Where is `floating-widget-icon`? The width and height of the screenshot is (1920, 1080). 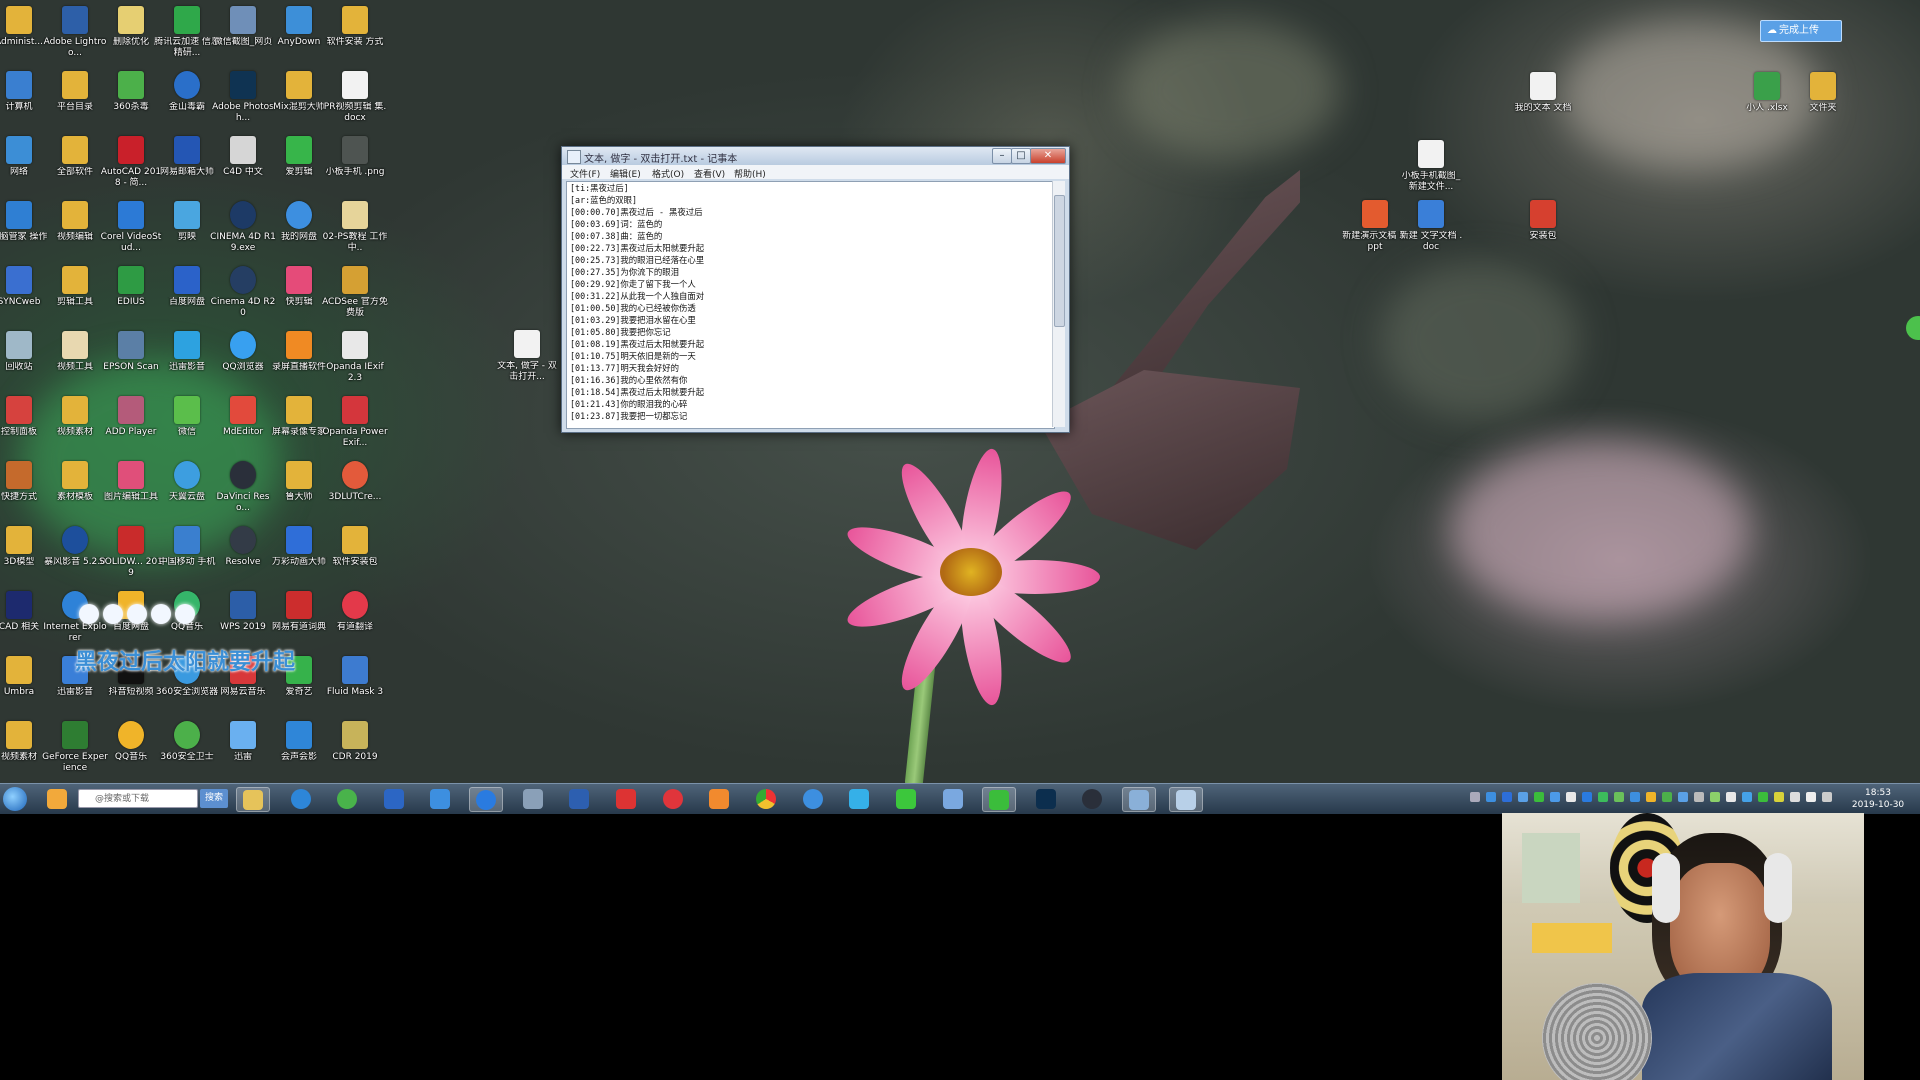
floating-widget-icon is located at coordinates (1913, 328).